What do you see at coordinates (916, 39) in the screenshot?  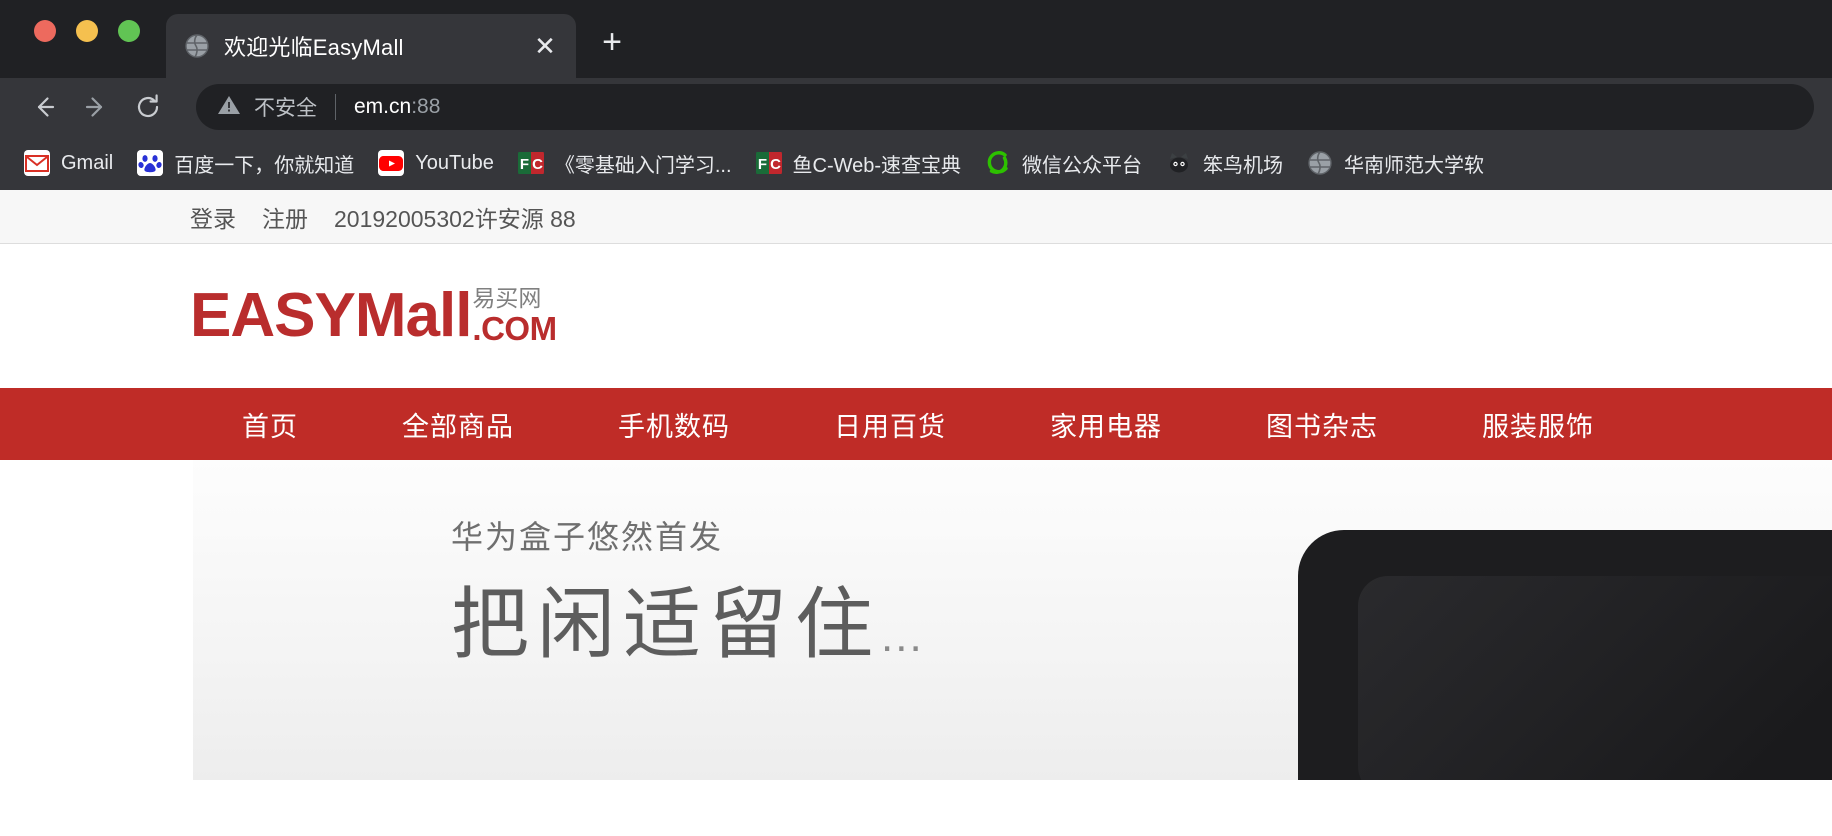 I see `tab-strip: 欢迎光临EasyMall ✕ +` at bounding box center [916, 39].